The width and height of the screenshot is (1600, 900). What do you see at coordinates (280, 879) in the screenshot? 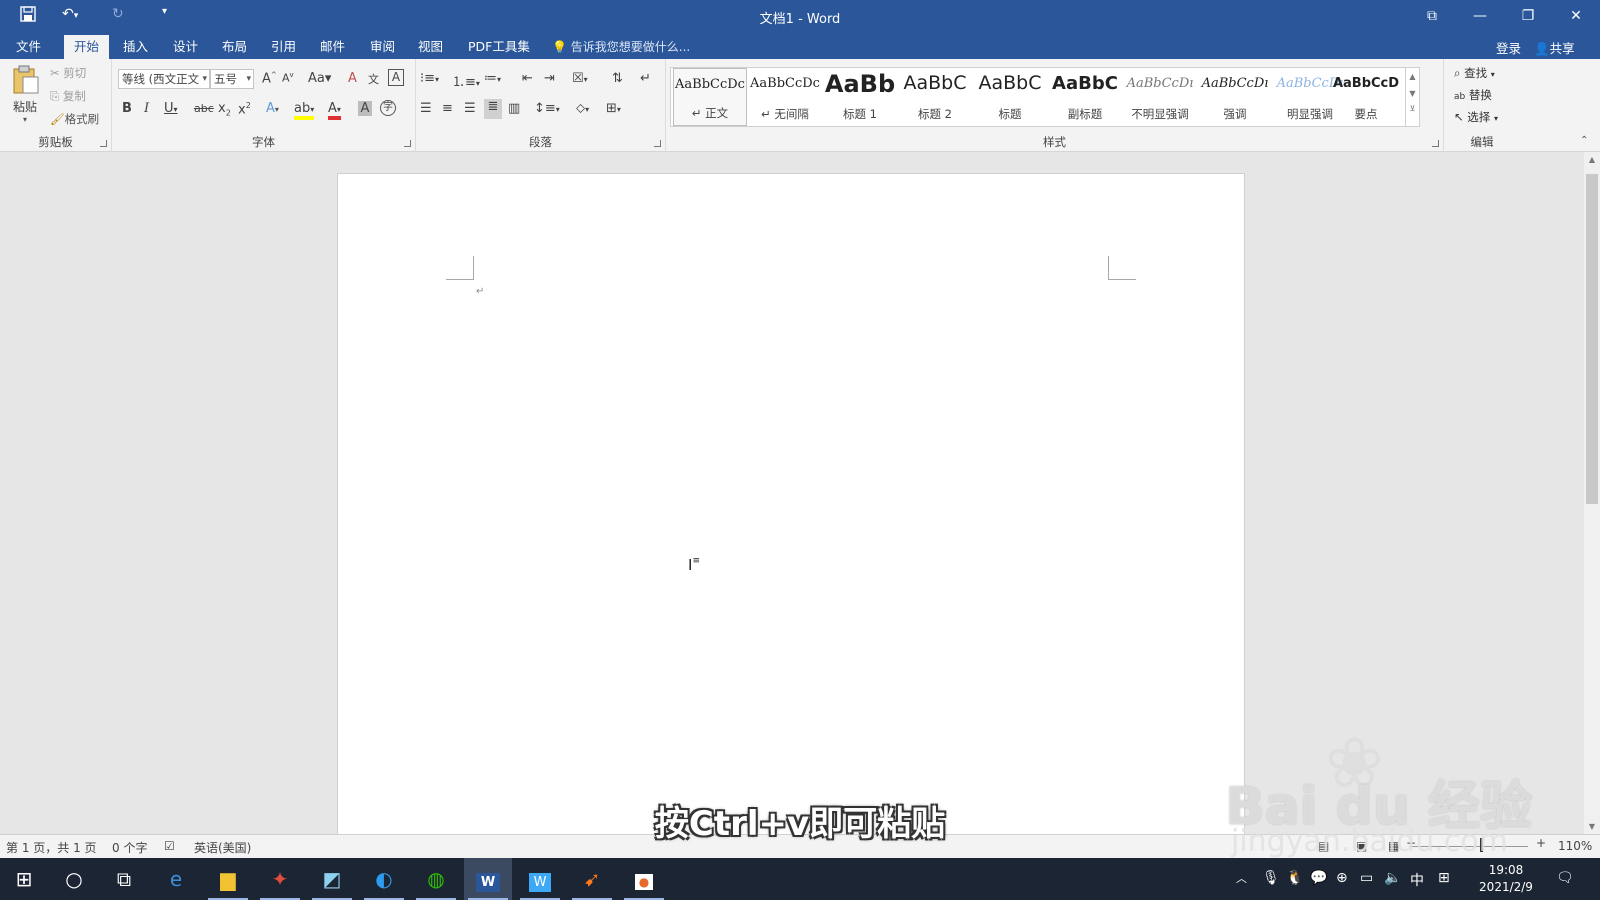
I see `app-icon-red: ✦` at bounding box center [280, 879].